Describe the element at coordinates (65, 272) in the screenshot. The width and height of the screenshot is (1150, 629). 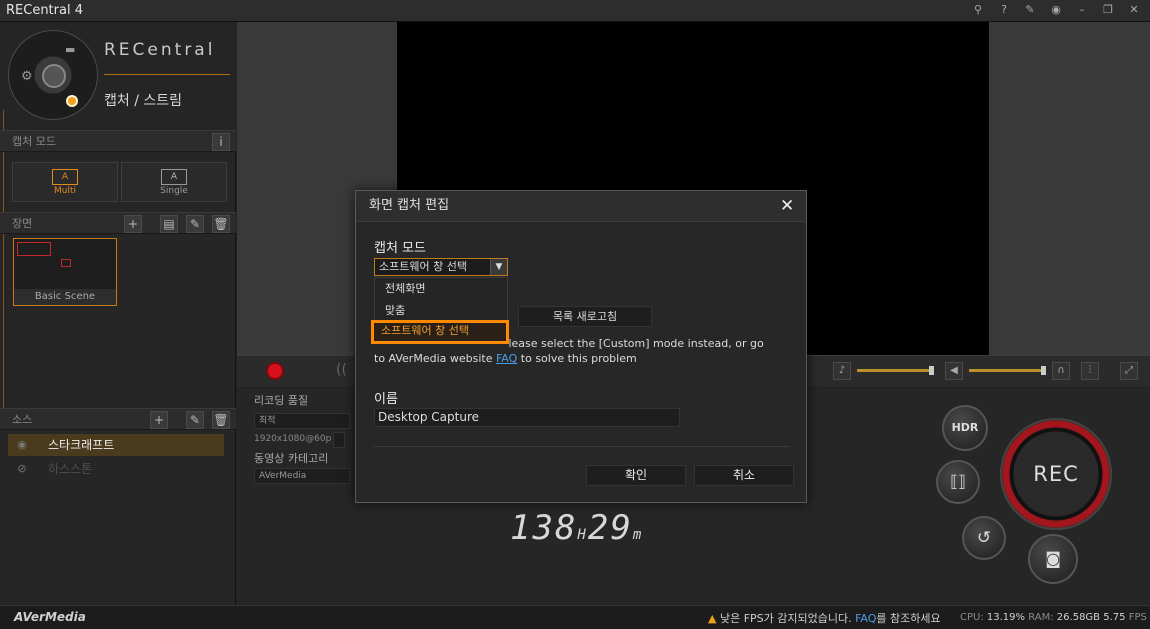
I see `scene-thumbnail: Basic Scene` at that location.